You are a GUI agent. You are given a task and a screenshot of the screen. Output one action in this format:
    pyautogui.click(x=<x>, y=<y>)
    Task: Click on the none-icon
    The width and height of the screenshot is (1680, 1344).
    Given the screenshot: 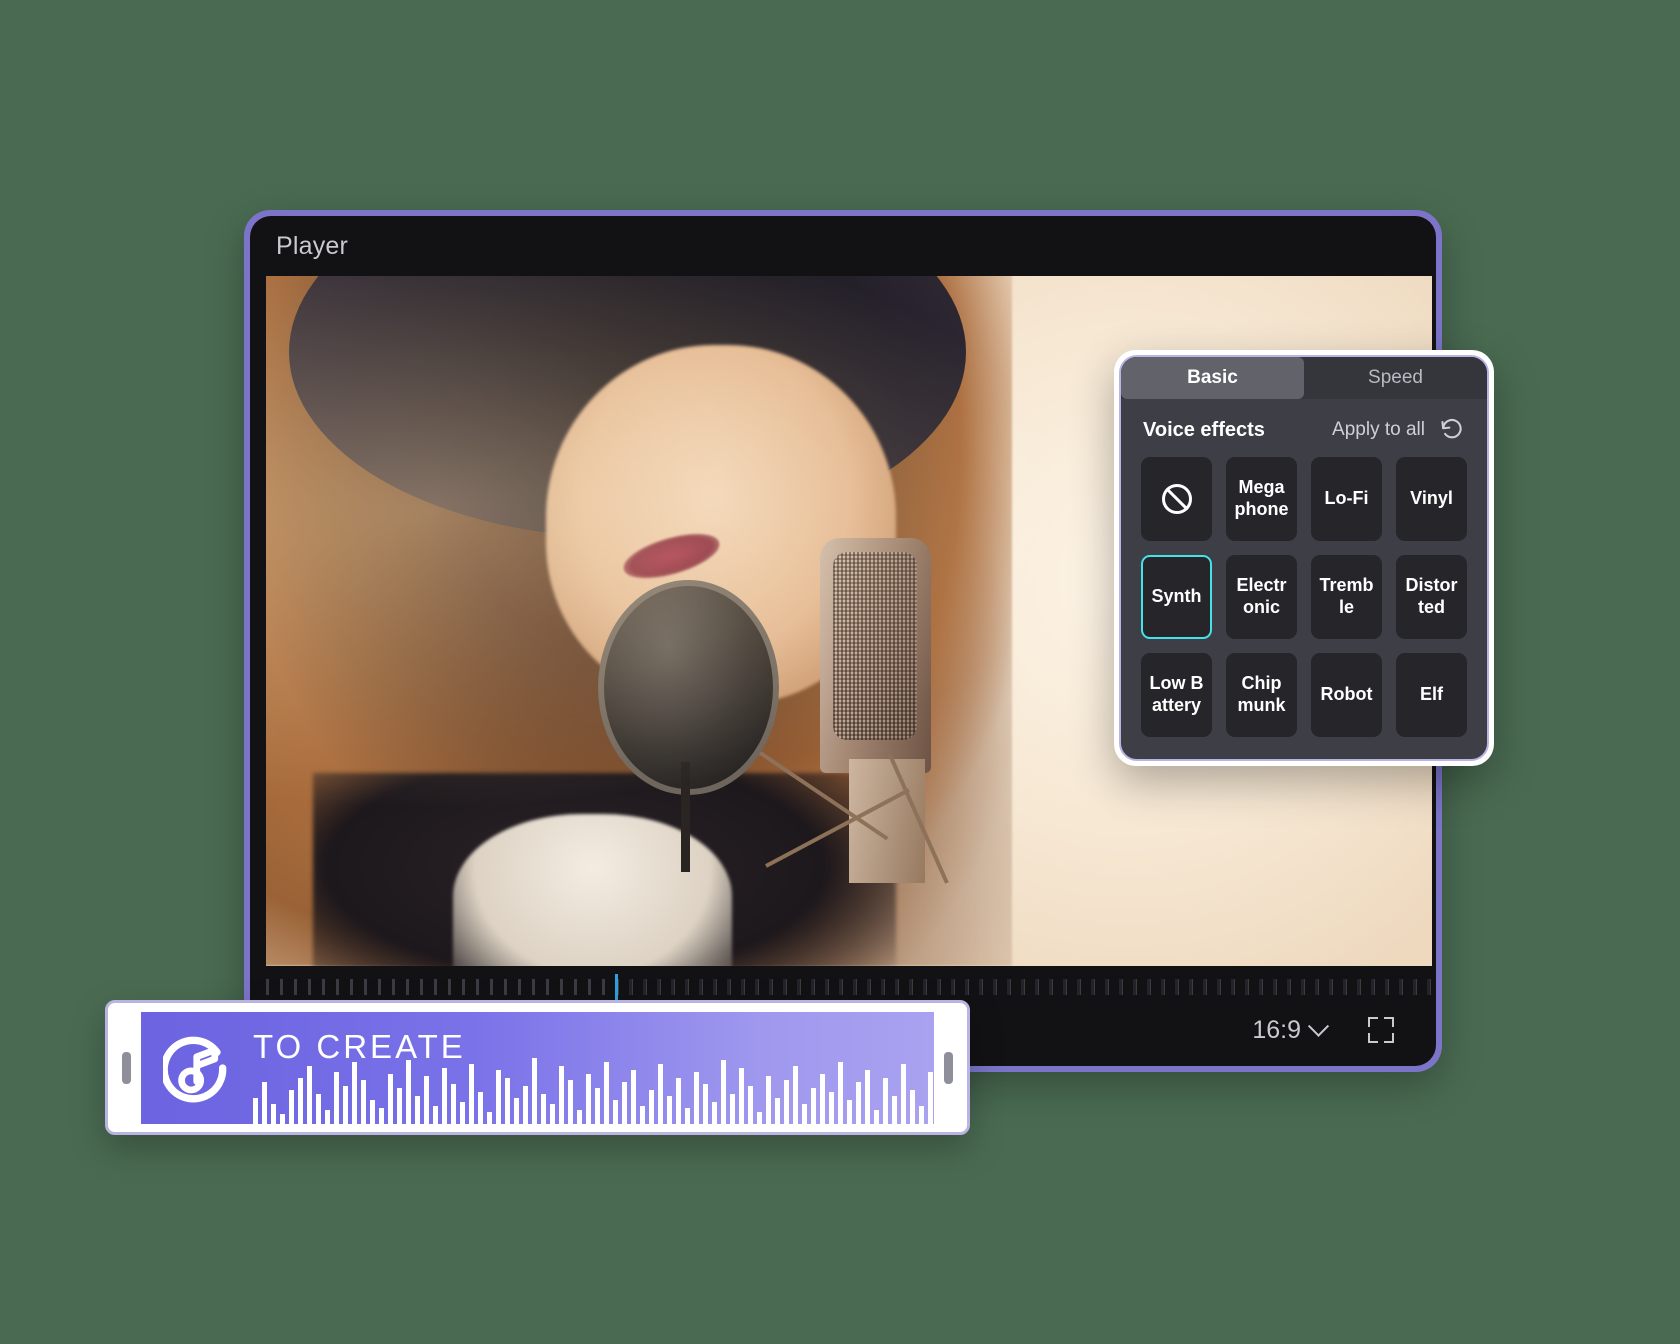 What is the action you would take?
    pyautogui.click(x=1176, y=499)
    